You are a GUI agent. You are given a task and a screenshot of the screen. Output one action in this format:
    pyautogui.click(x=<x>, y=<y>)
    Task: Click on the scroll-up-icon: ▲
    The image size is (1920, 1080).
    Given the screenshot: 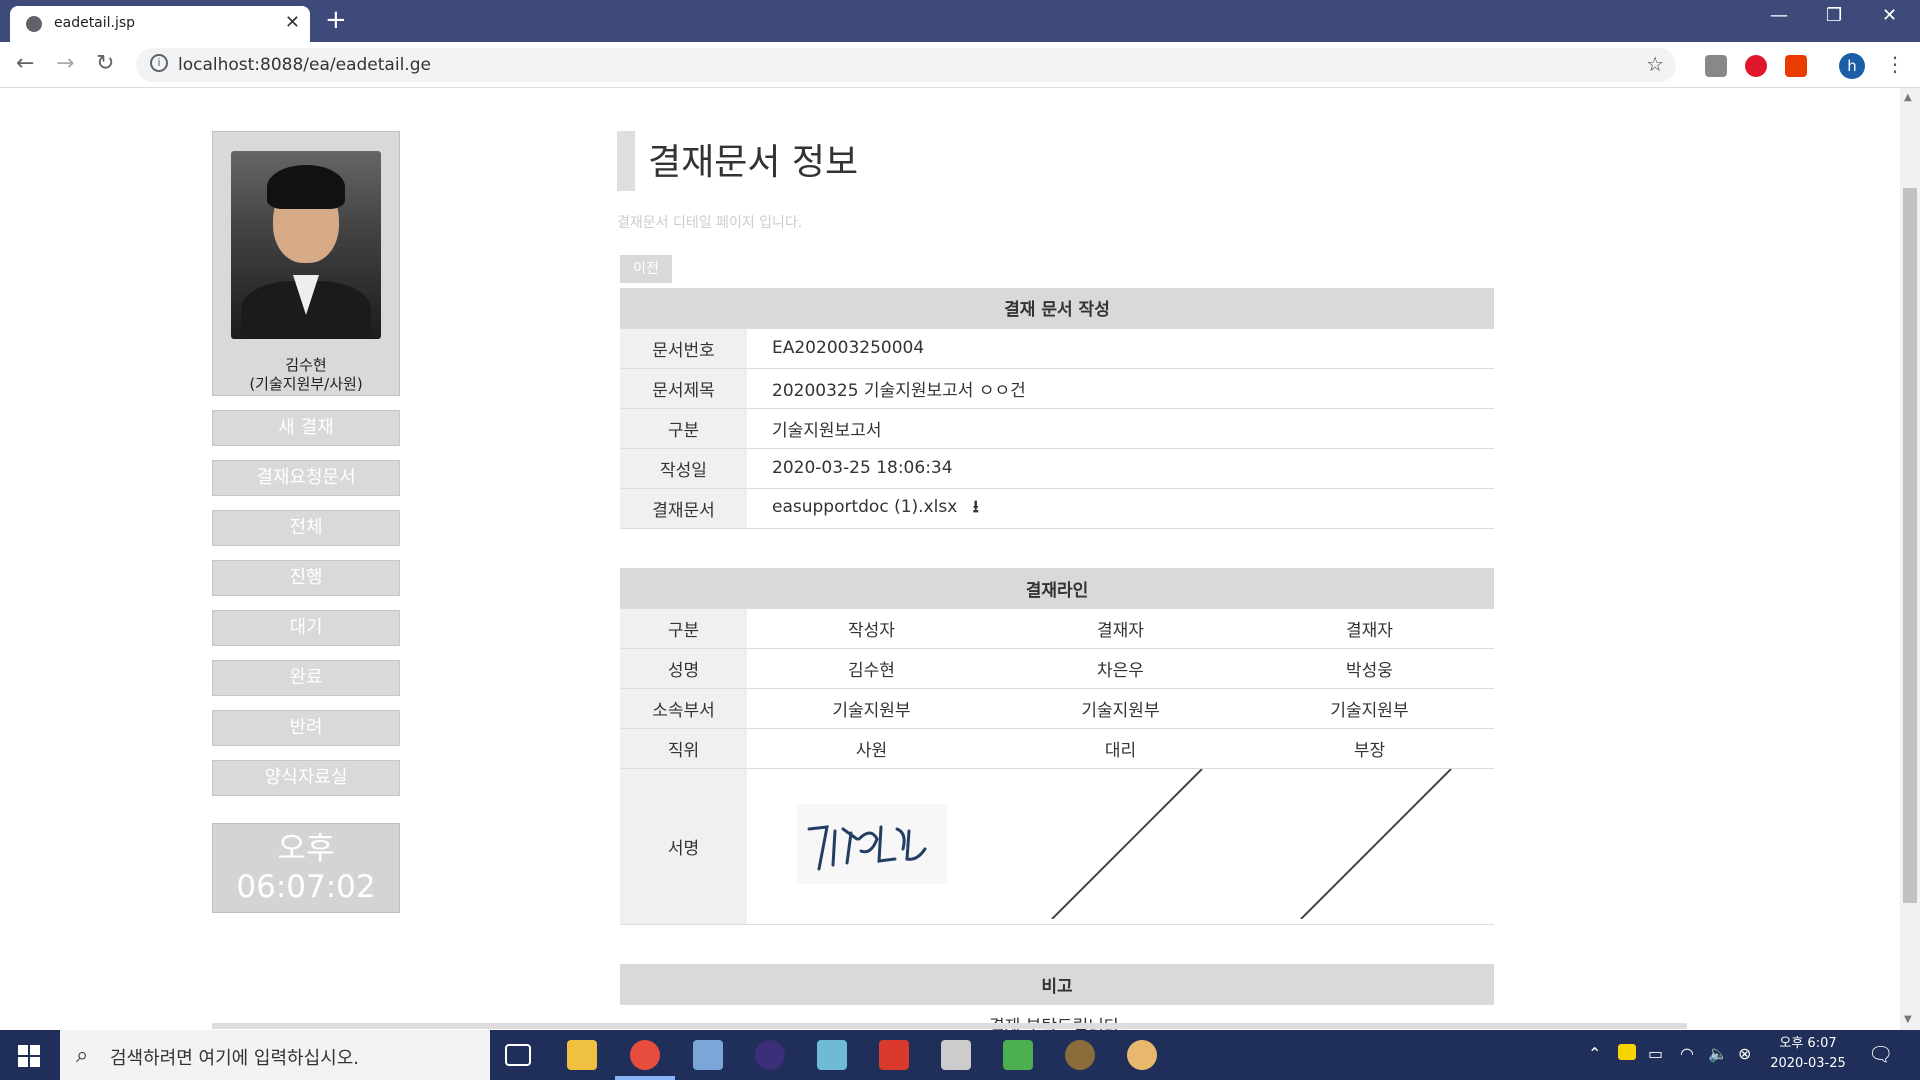 What is the action you would take?
    pyautogui.click(x=1908, y=97)
    